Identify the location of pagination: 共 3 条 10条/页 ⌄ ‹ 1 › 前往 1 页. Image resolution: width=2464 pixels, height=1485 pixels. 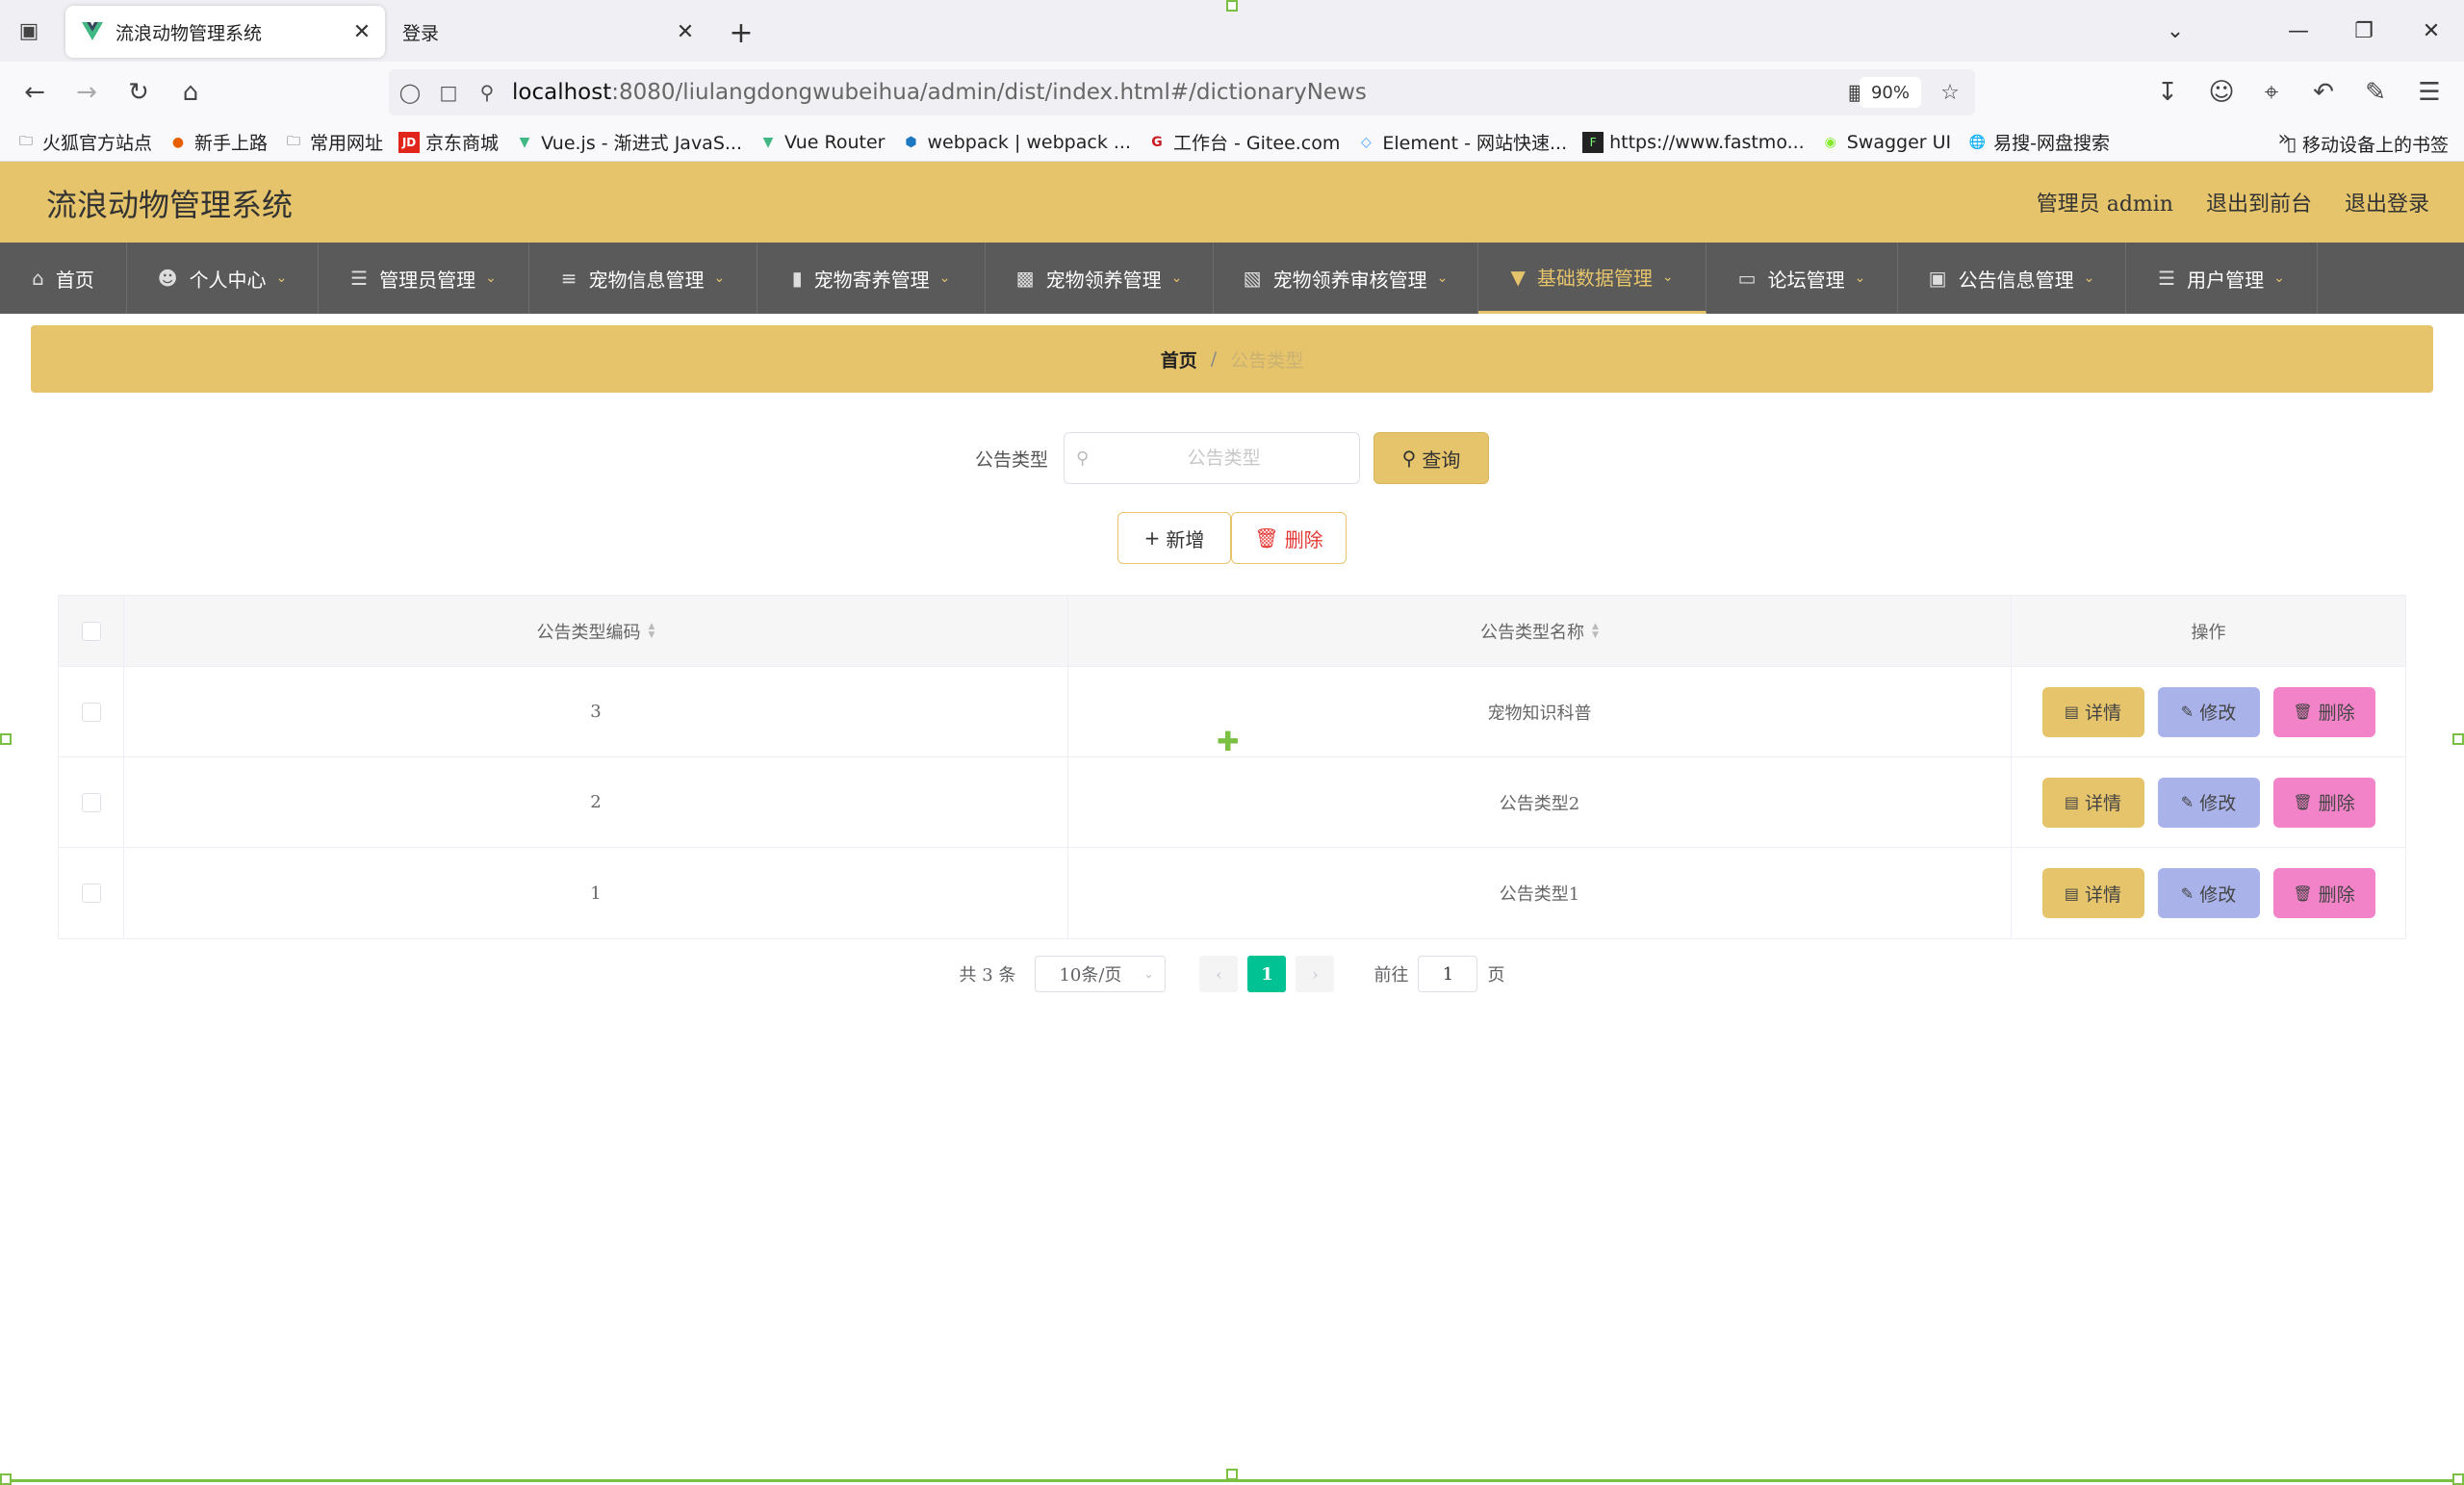
(1232, 974).